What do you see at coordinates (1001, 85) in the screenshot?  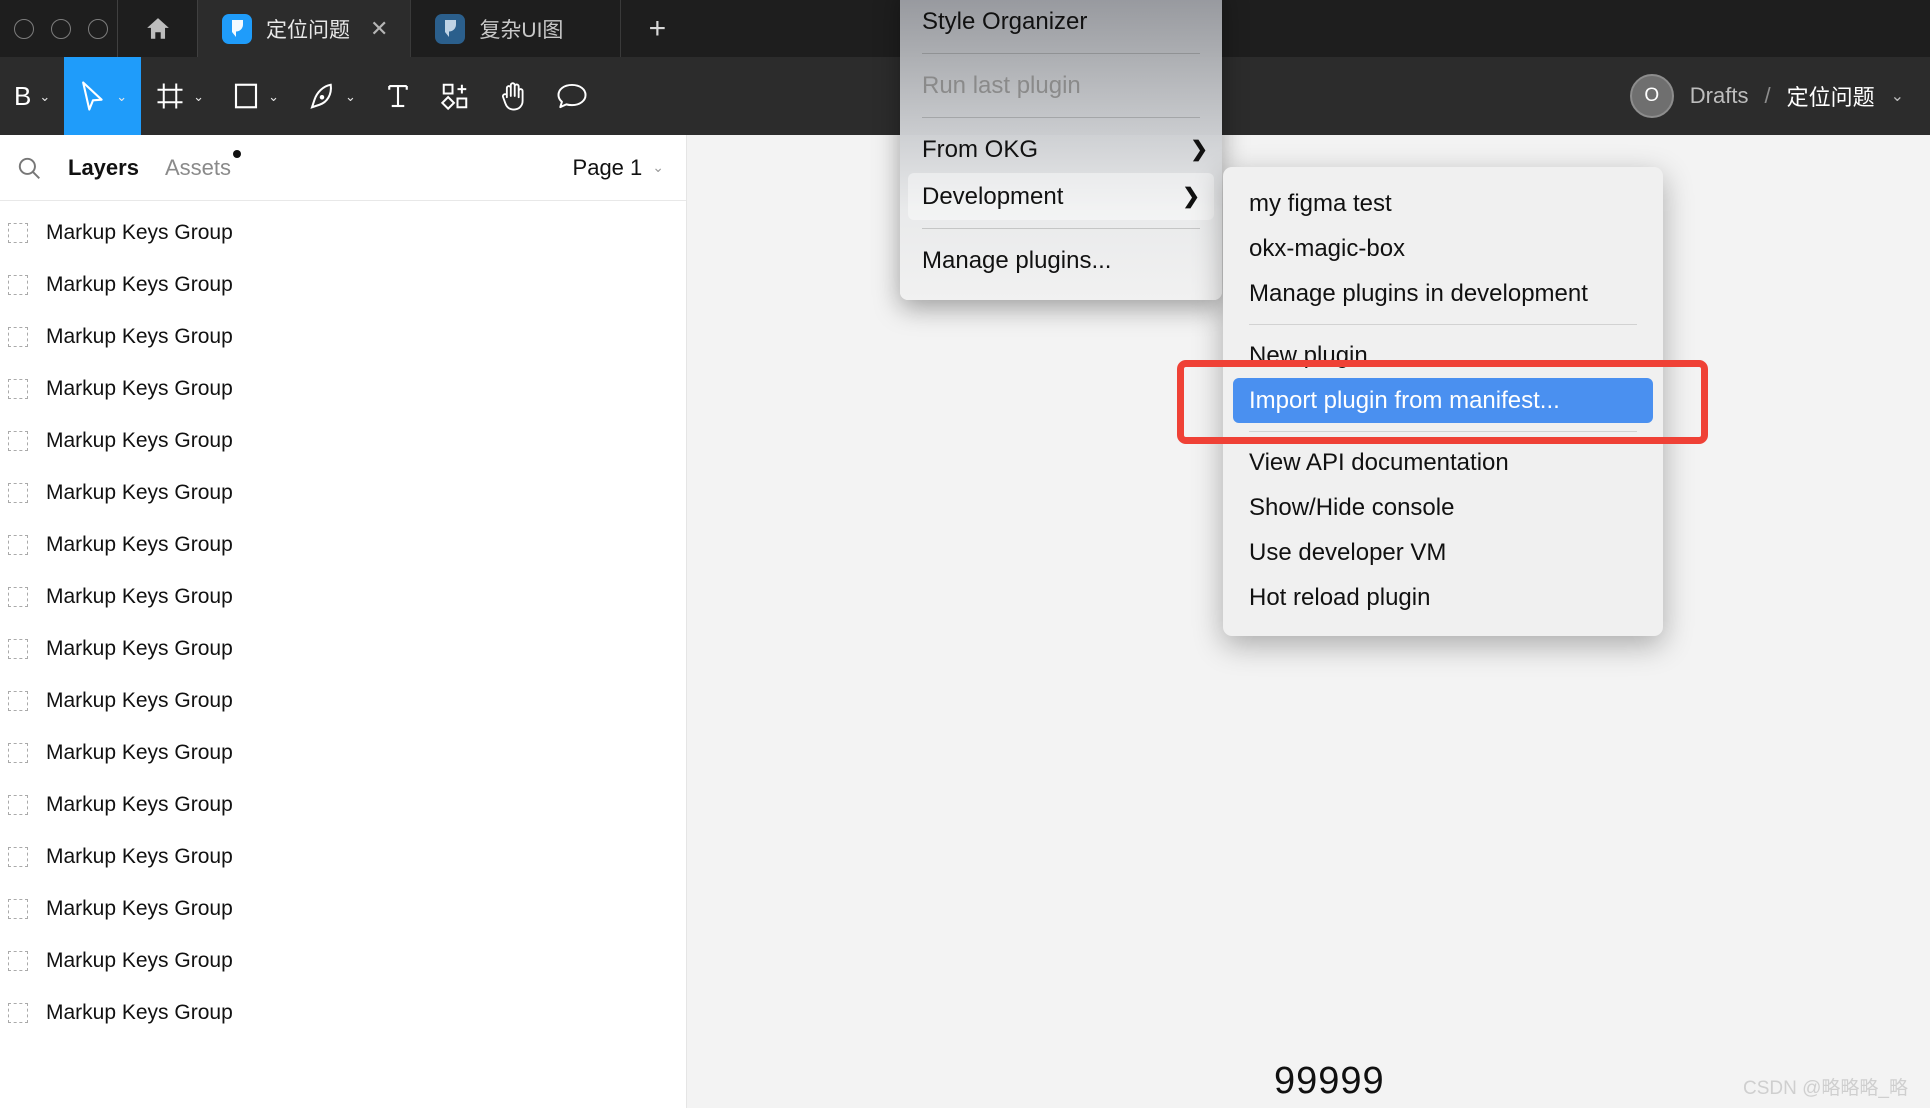 I see `menu-item-run-last-plugin: Run last plugin` at bounding box center [1001, 85].